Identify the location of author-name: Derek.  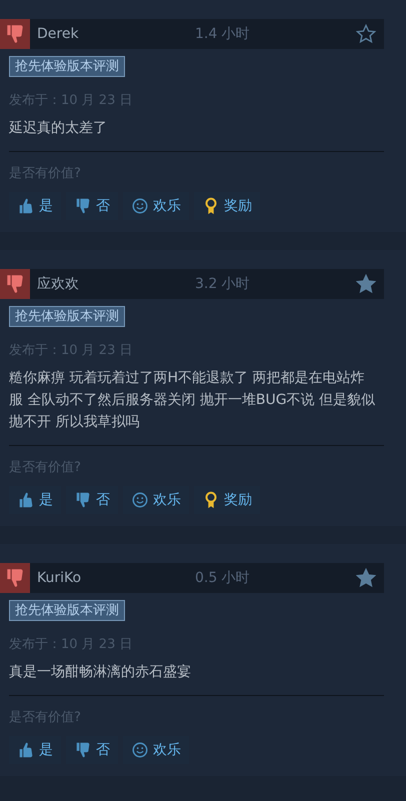
(116, 34).